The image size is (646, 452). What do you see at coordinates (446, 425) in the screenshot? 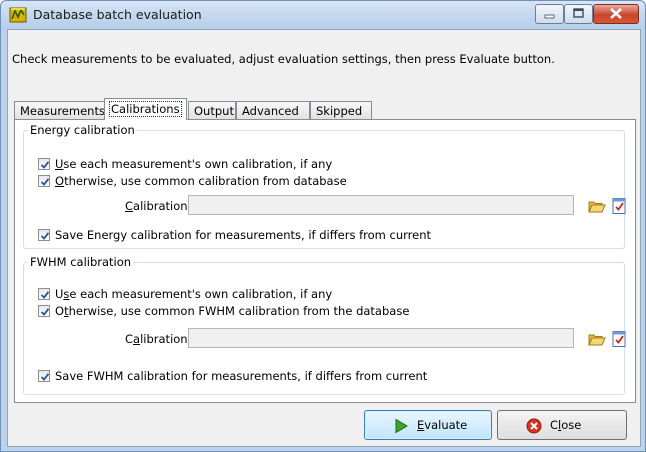
I see `evaluate-label: valuate` at bounding box center [446, 425].